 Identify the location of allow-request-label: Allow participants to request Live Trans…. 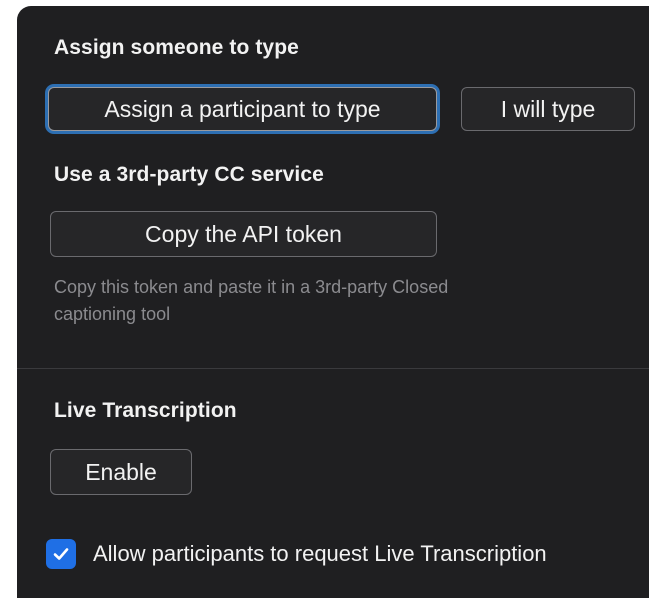
(320, 554).